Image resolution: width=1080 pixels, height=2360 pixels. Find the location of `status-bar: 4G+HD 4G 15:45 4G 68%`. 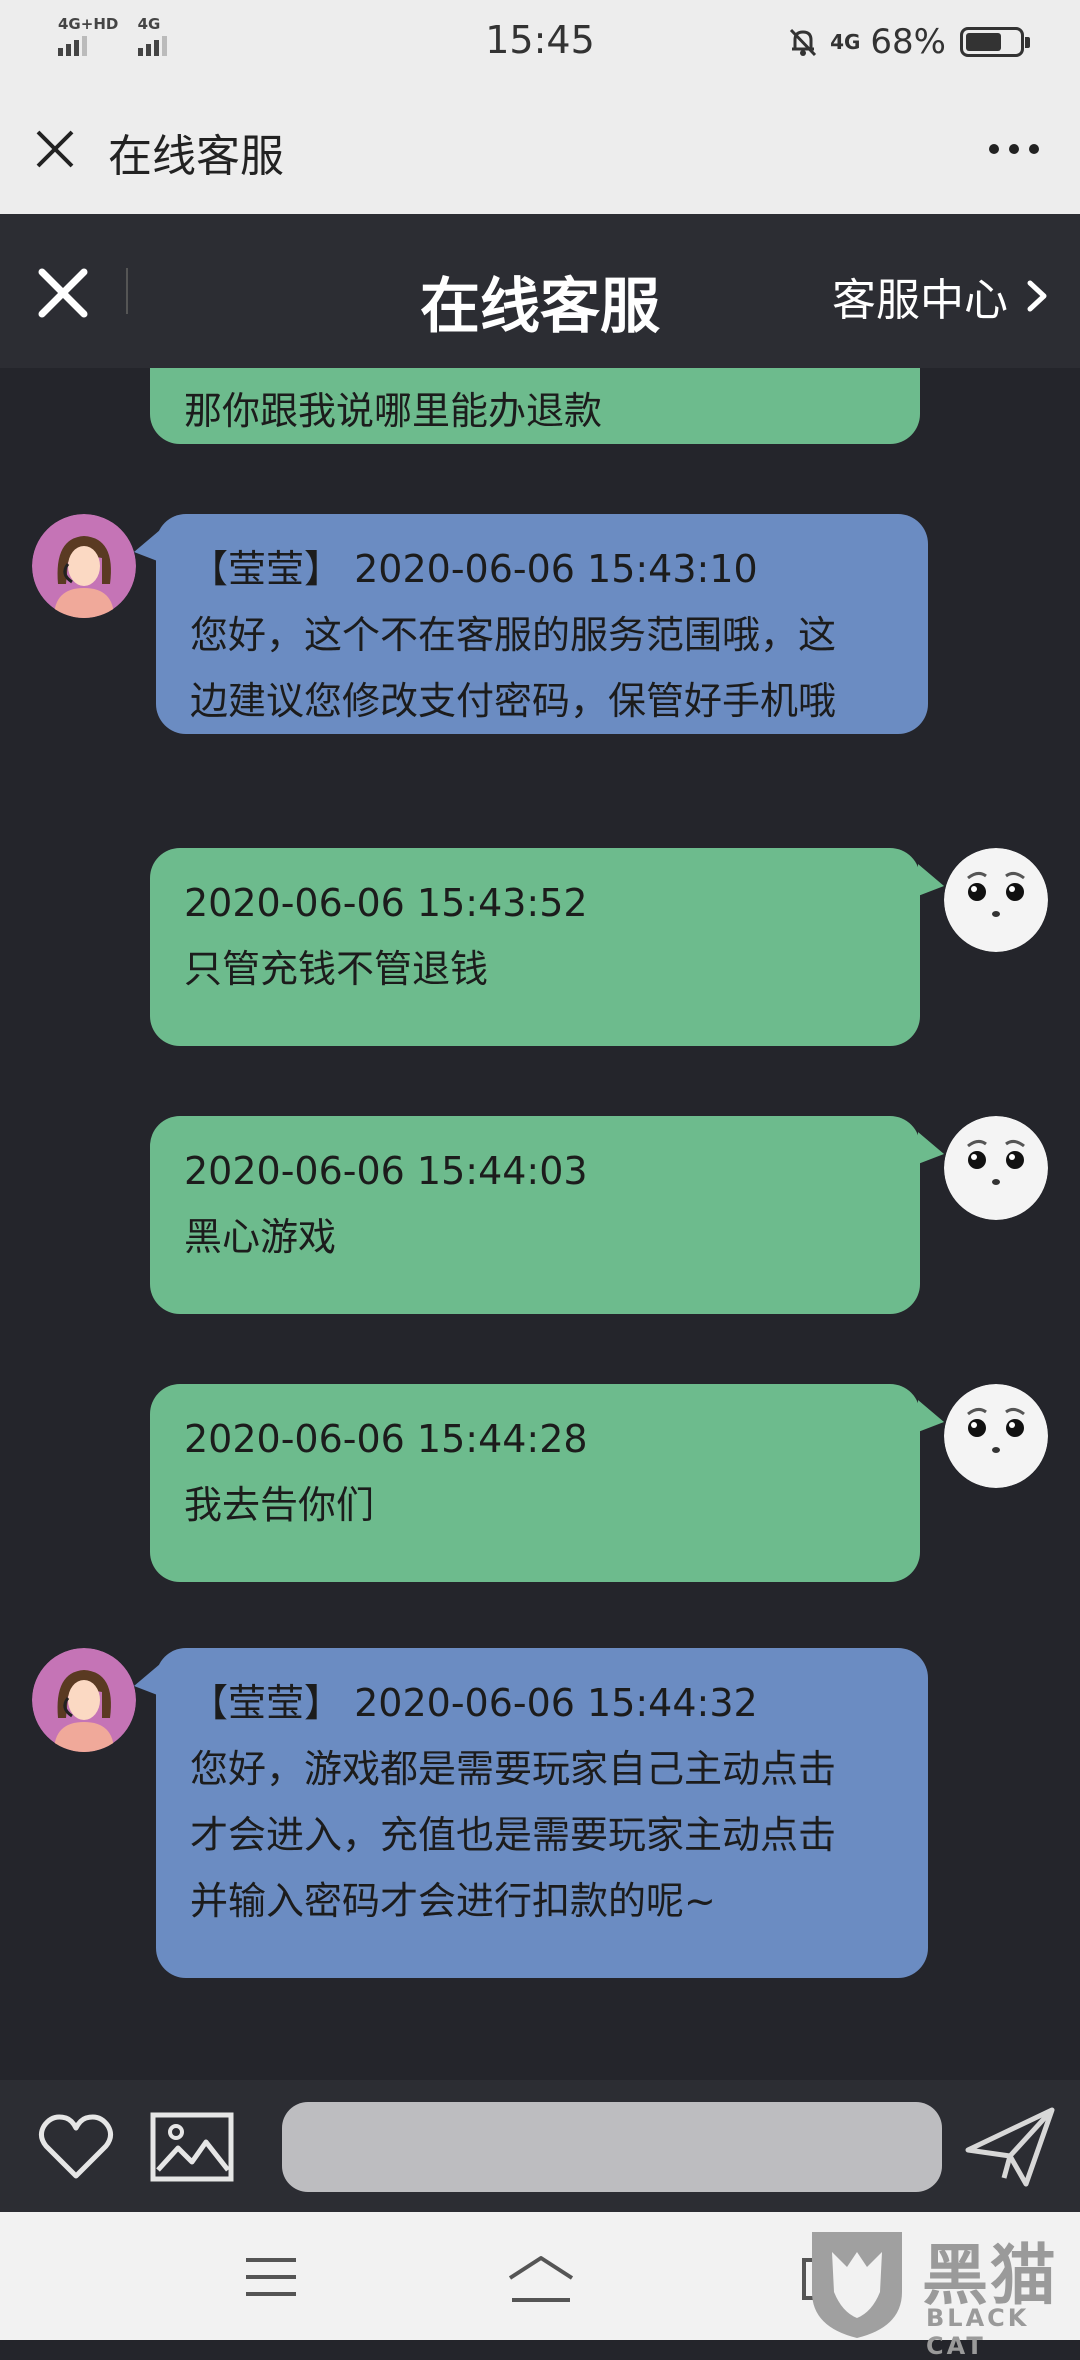

status-bar: 4G+HD 4G 15:45 4G 68% is located at coordinates (540, 42).